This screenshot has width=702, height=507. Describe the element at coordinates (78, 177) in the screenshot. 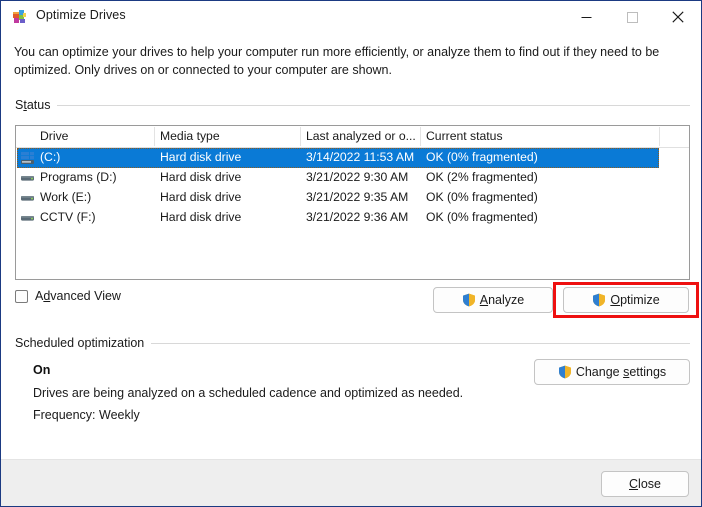

I see `cell-drive: Programs (D:)` at that location.